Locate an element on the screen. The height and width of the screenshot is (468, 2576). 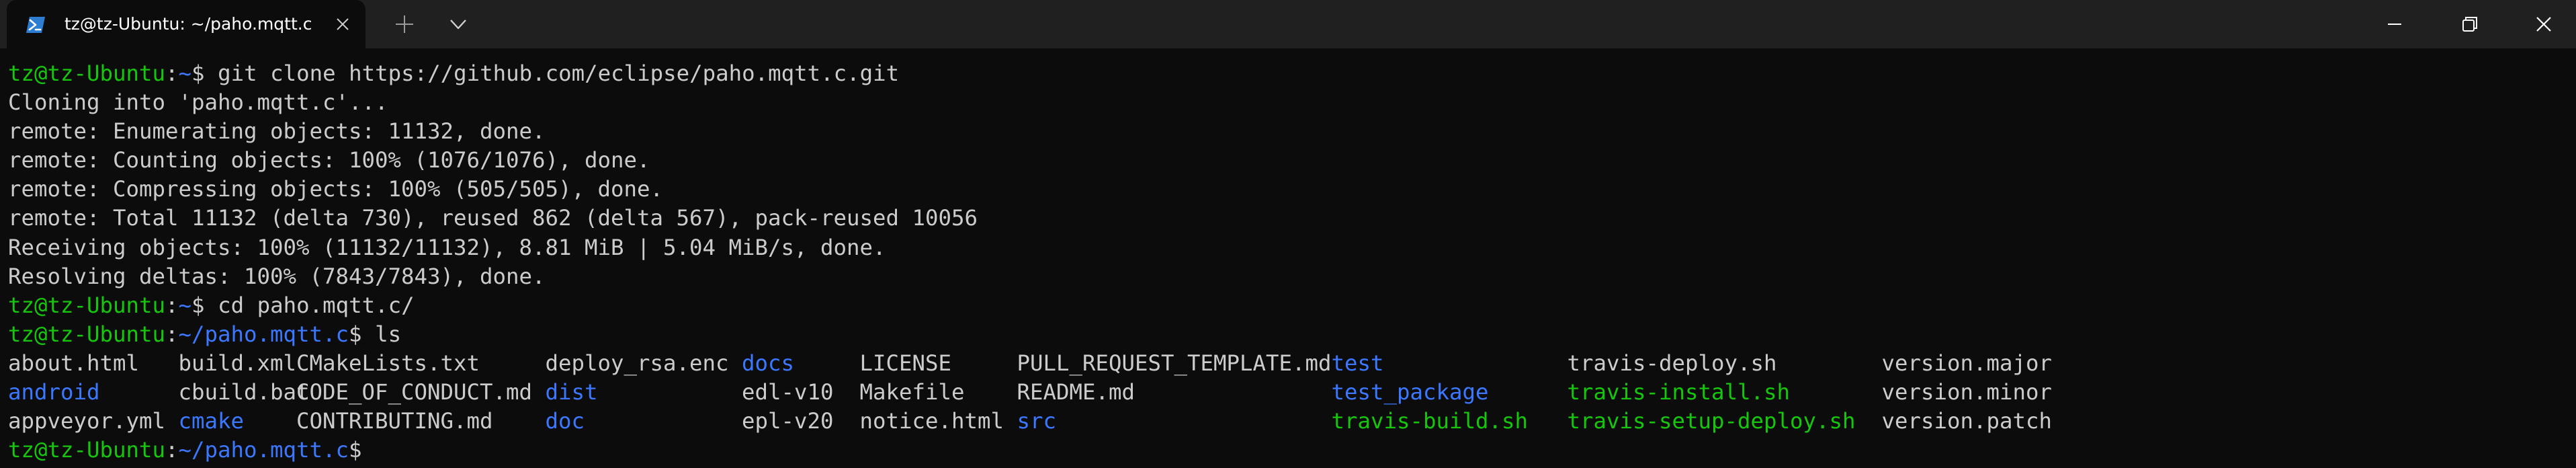
ls-file: README.md is located at coordinates (1076, 392).